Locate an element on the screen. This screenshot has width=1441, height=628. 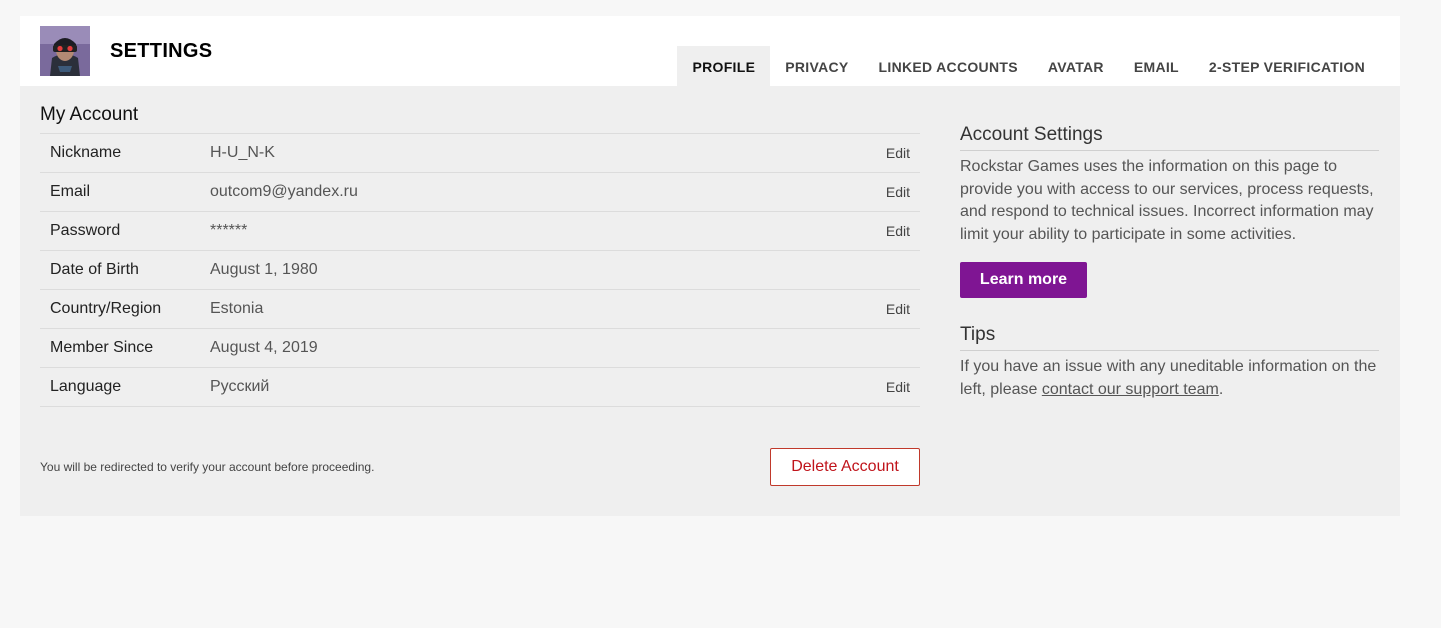
row-label: Country/Region is located at coordinates (106, 308).